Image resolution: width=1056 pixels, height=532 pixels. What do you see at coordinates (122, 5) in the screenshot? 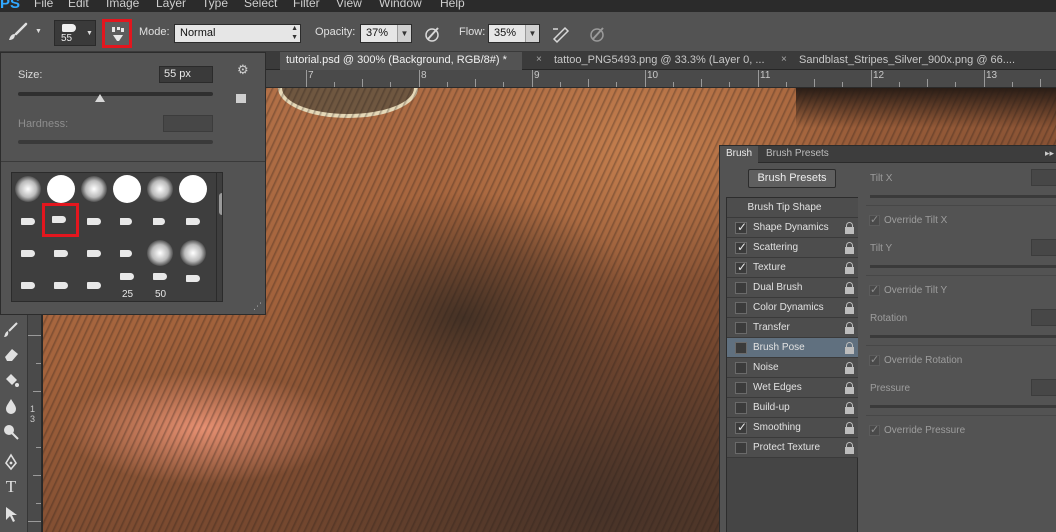
I see `menu-image: Image` at bounding box center [122, 5].